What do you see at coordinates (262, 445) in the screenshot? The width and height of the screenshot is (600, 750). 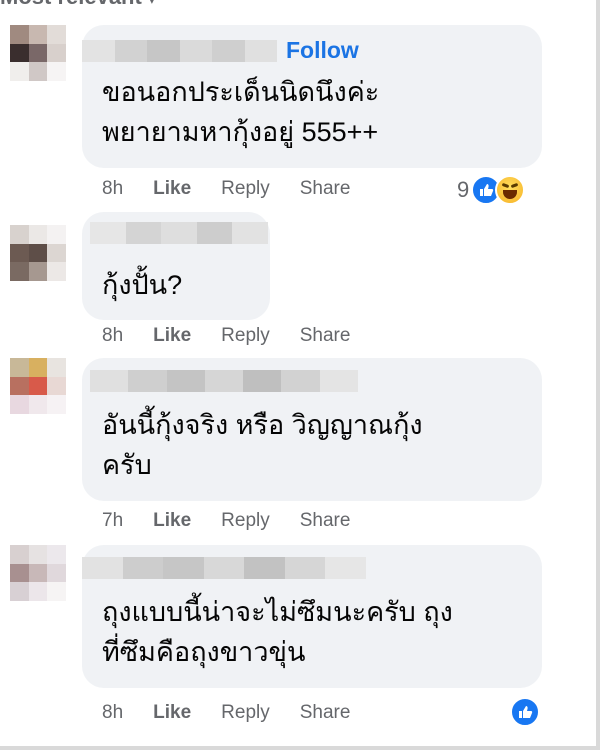 I see `comment-text: อันนี้กุ้งจริง หรือ วิญญาณกุ้ง ครับ` at bounding box center [262, 445].